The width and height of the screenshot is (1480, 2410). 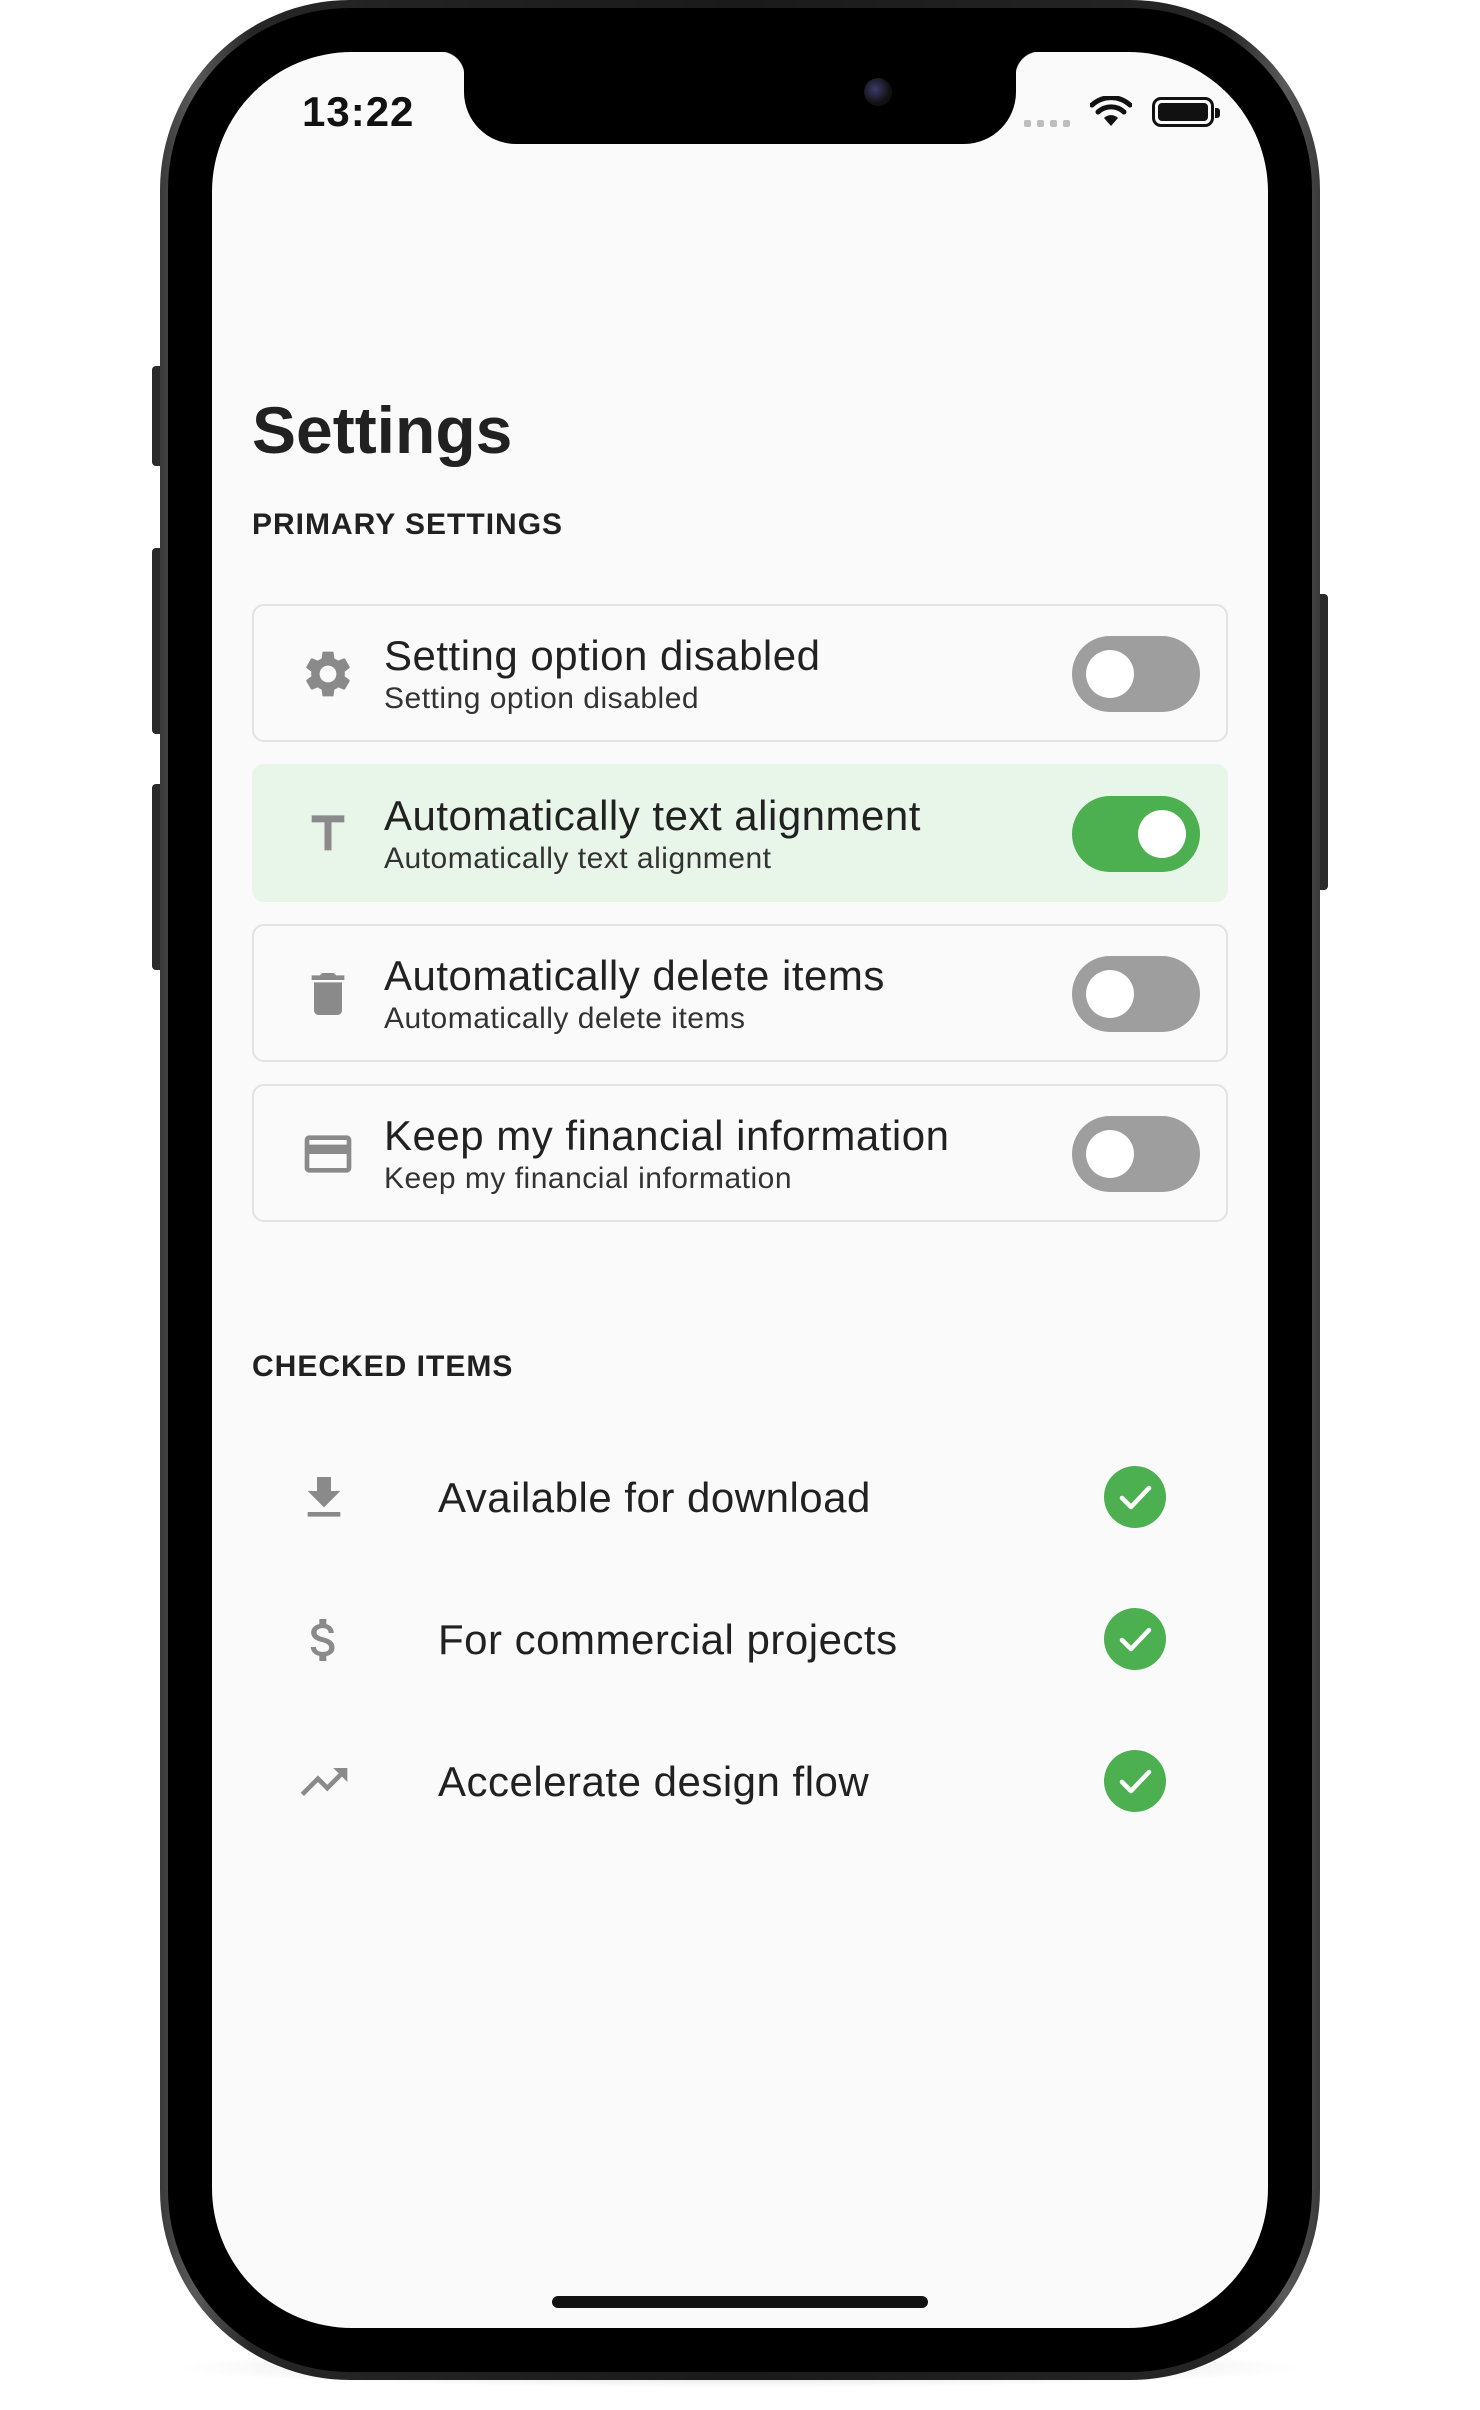 I want to click on front-camera, so click(x=878, y=92).